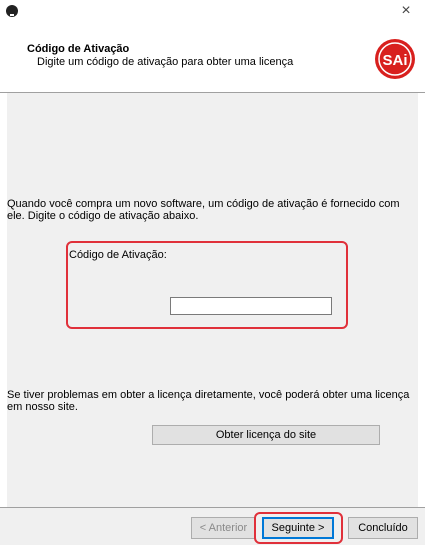 The image size is (425, 545). I want to click on activation-code-label: Código de Ativação:, so click(118, 255).